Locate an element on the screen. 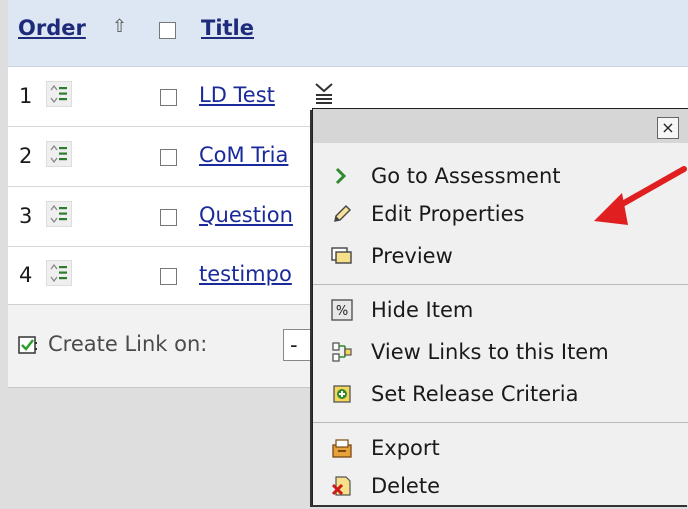  menu-item-label: Export is located at coordinates (405, 448).